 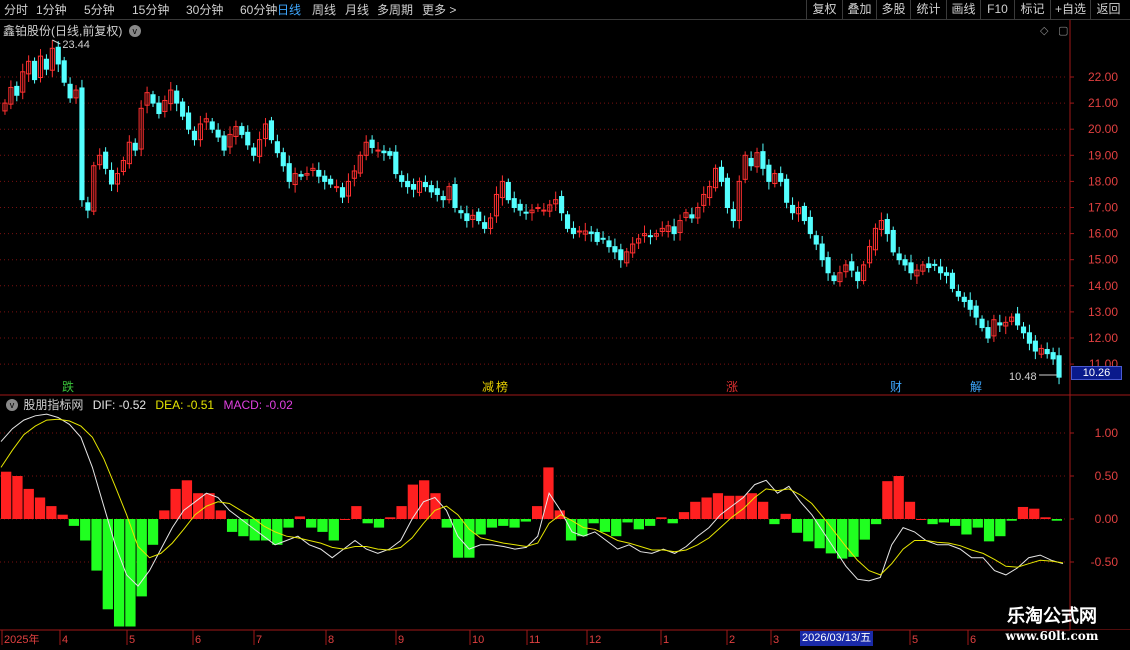 I want to click on add-watchlist-button: +自选, so click(x=1070, y=10).